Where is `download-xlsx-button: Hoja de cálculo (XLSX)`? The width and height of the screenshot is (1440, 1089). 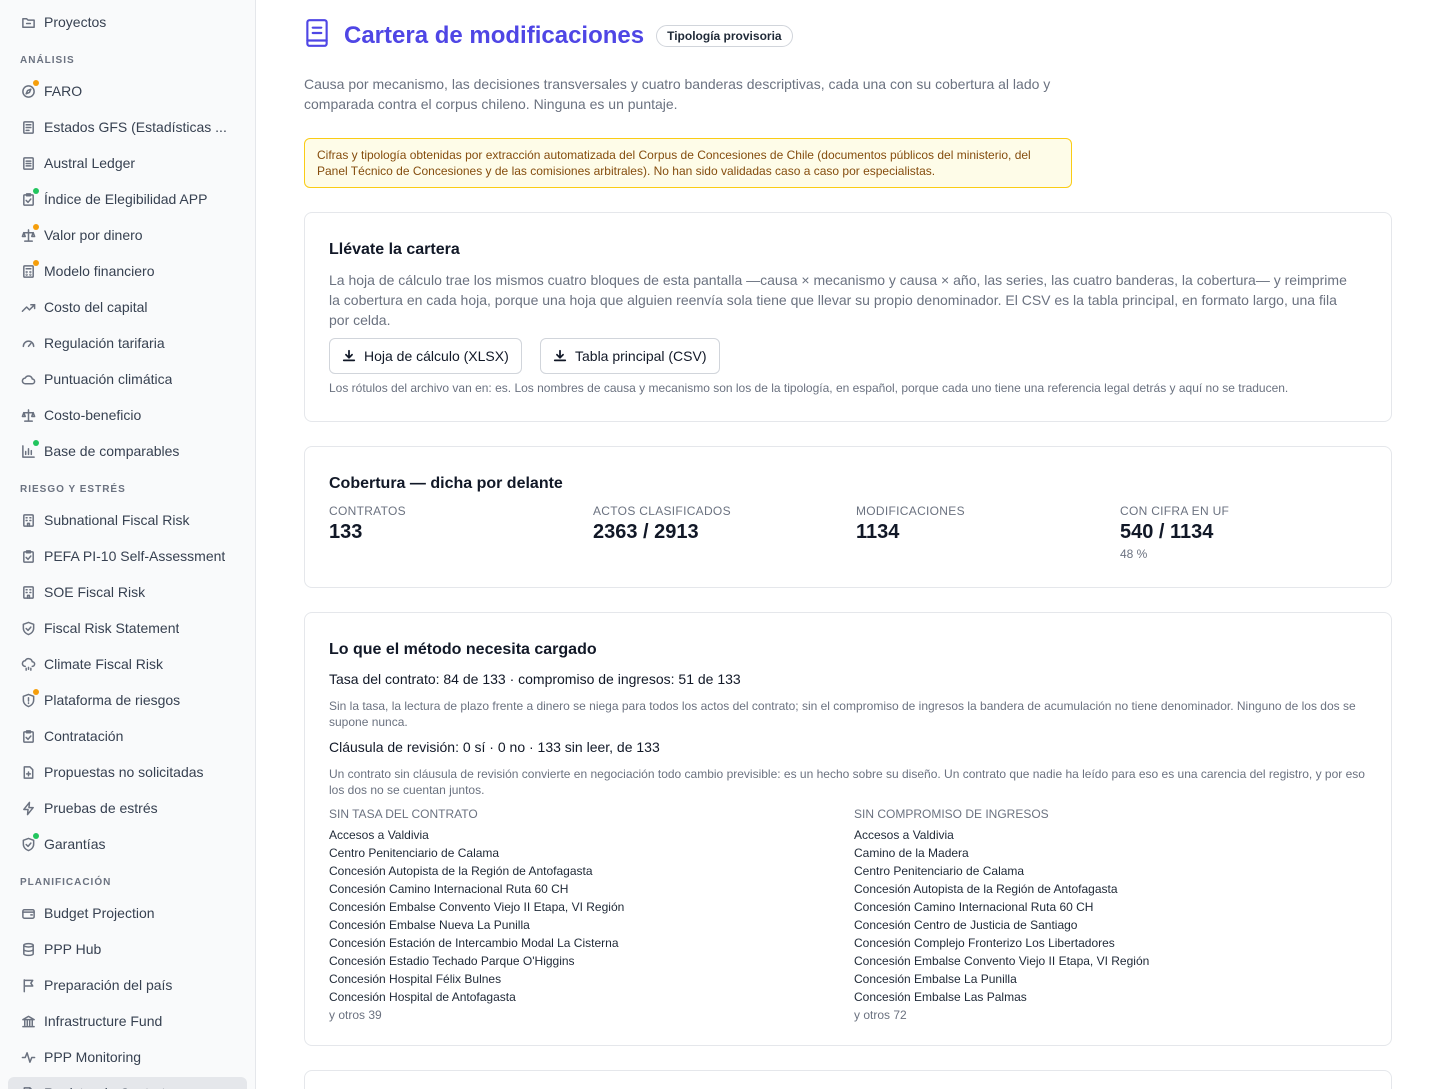
download-xlsx-button: Hoja de cálculo (XLSX) is located at coordinates (425, 356).